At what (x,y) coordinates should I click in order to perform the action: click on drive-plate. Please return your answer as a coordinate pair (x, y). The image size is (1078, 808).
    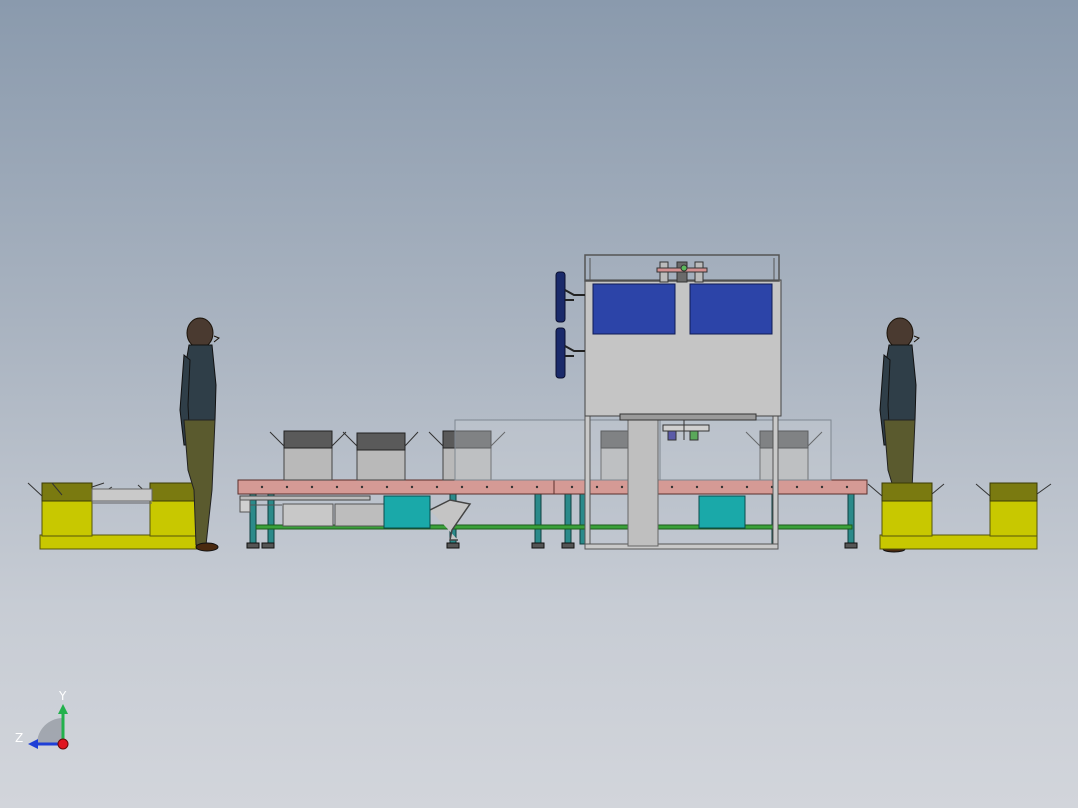
    Looking at the image, I should click on (308, 515).